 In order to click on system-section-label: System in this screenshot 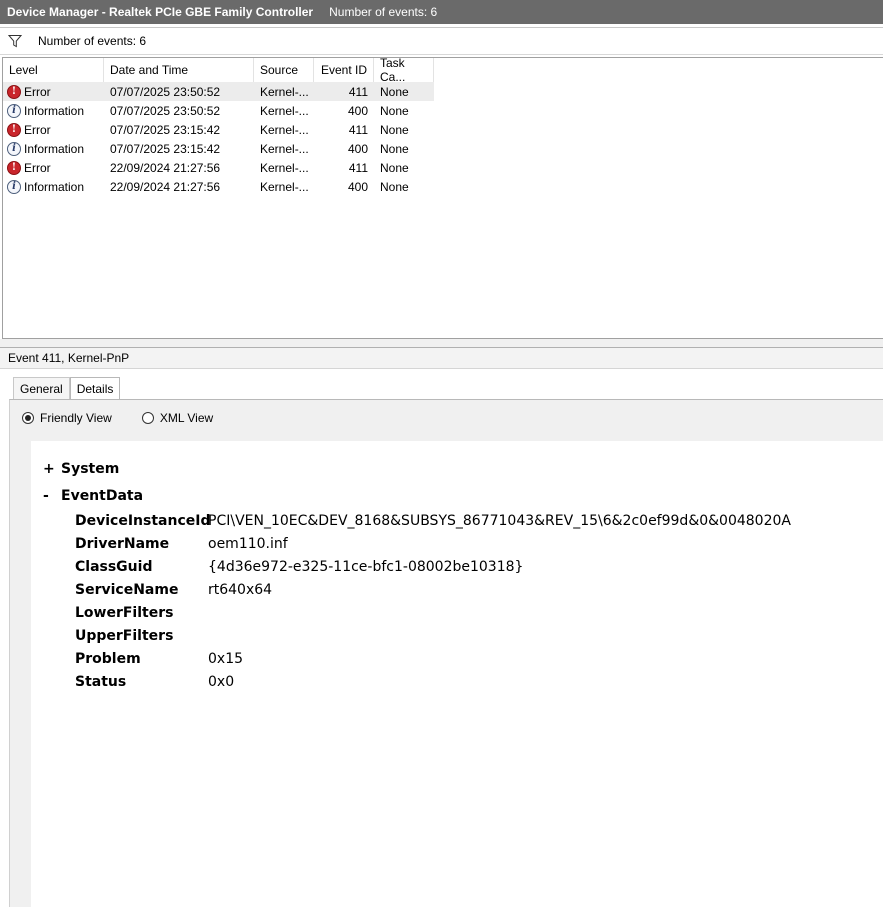, I will do `click(90, 469)`.